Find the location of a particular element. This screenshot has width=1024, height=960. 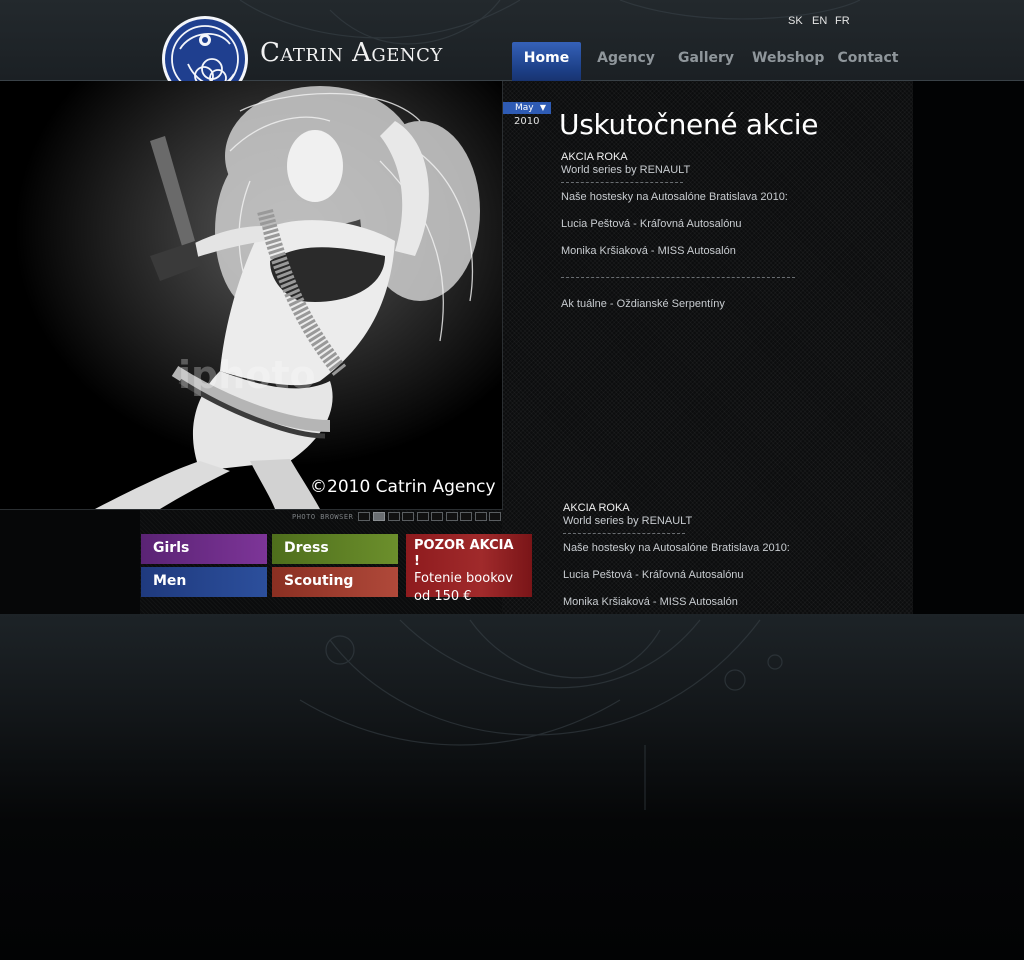

language-sk: SK is located at coordinates (795, 21).